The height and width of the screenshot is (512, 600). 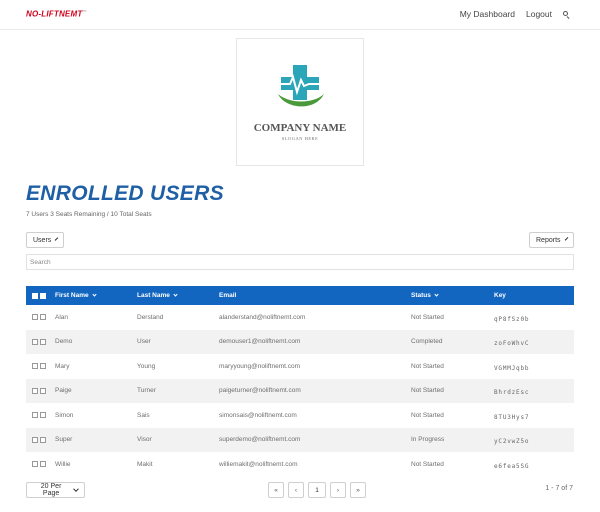 What do you see at coordinates (144, 342) in the screenshot?
I see `cell-last-name: User` at bounding box center [144, 342].